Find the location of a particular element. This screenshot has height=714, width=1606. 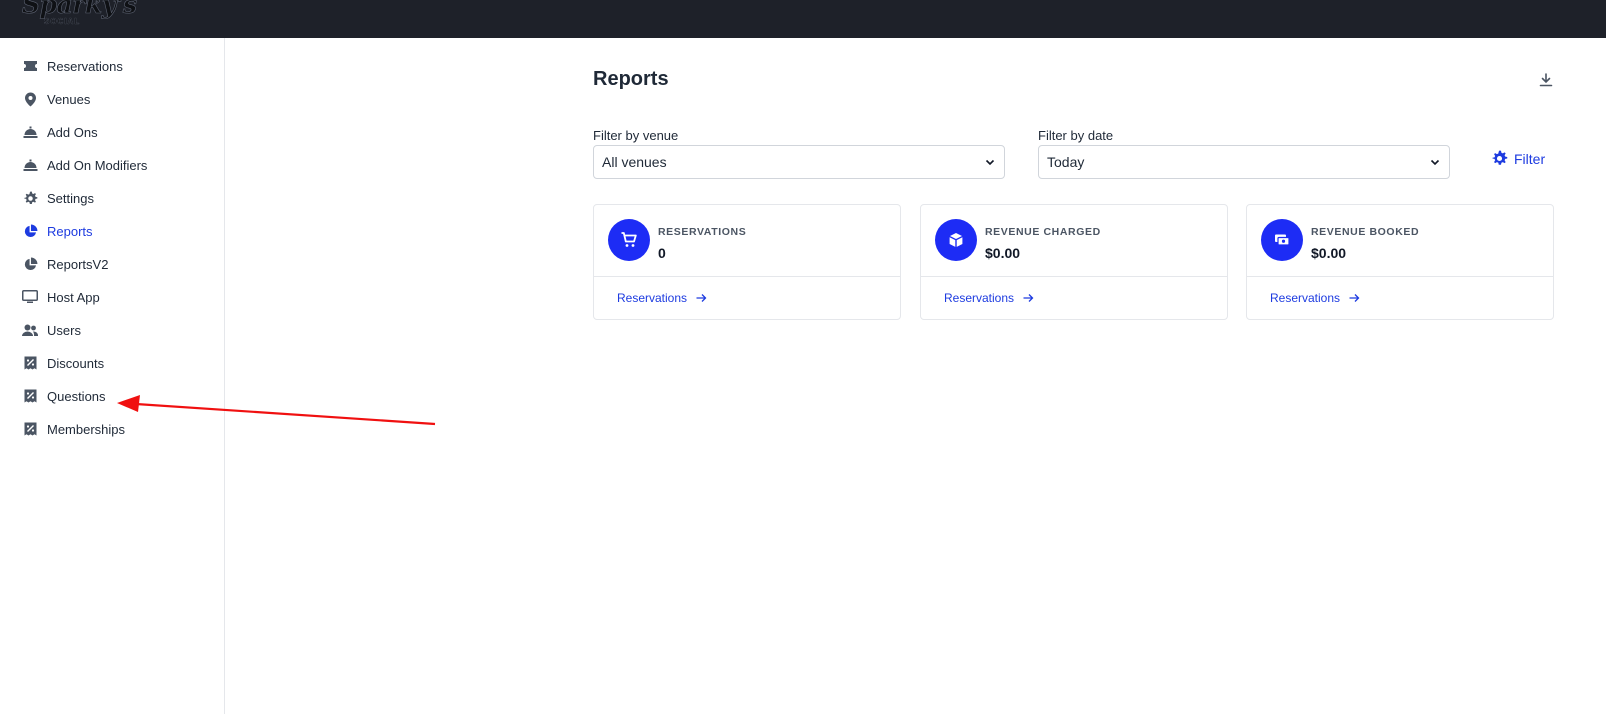

cash-icon is located at coordinates (1282, 240).